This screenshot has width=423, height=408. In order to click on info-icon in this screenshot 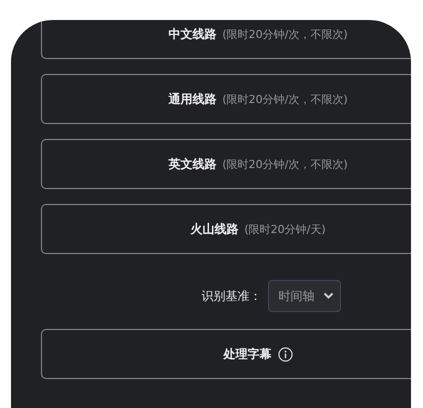, I will do `click(285, 354)`.